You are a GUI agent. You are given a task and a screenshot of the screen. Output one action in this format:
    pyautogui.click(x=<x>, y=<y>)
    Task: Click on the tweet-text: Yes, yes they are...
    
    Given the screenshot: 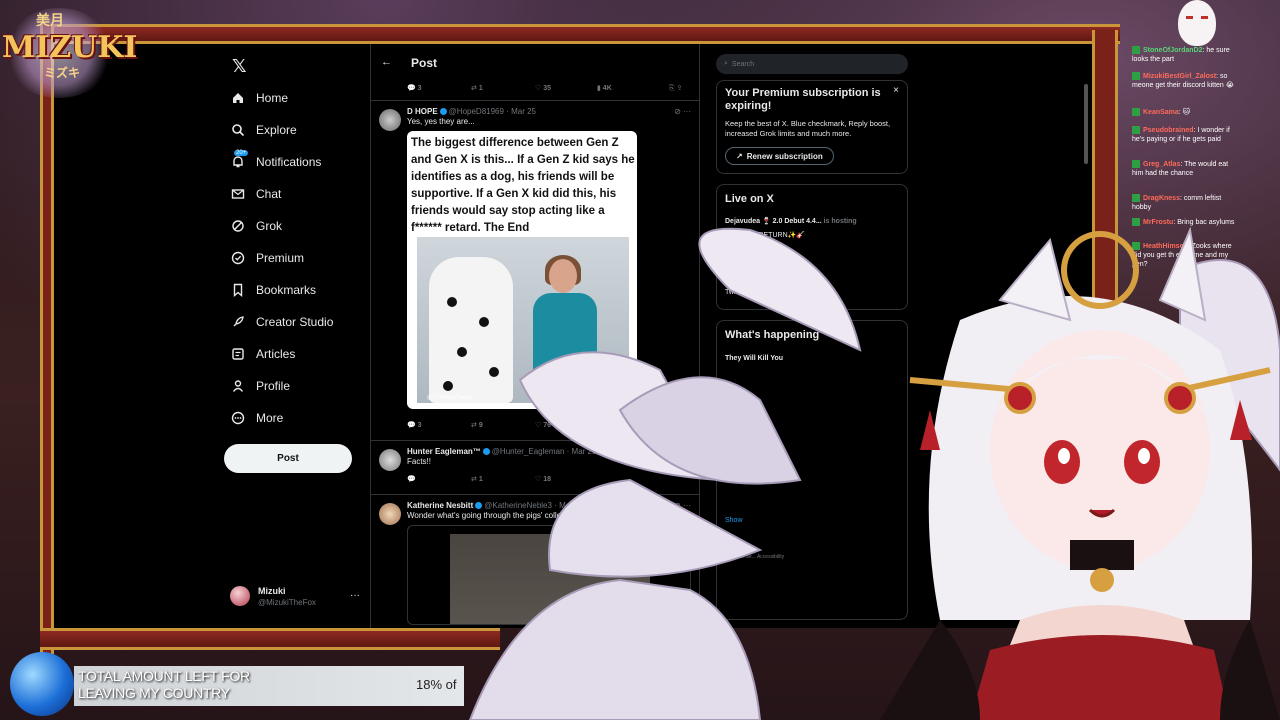 What is the action you would take?
    pyautogui.click(x=441, y=121)
    